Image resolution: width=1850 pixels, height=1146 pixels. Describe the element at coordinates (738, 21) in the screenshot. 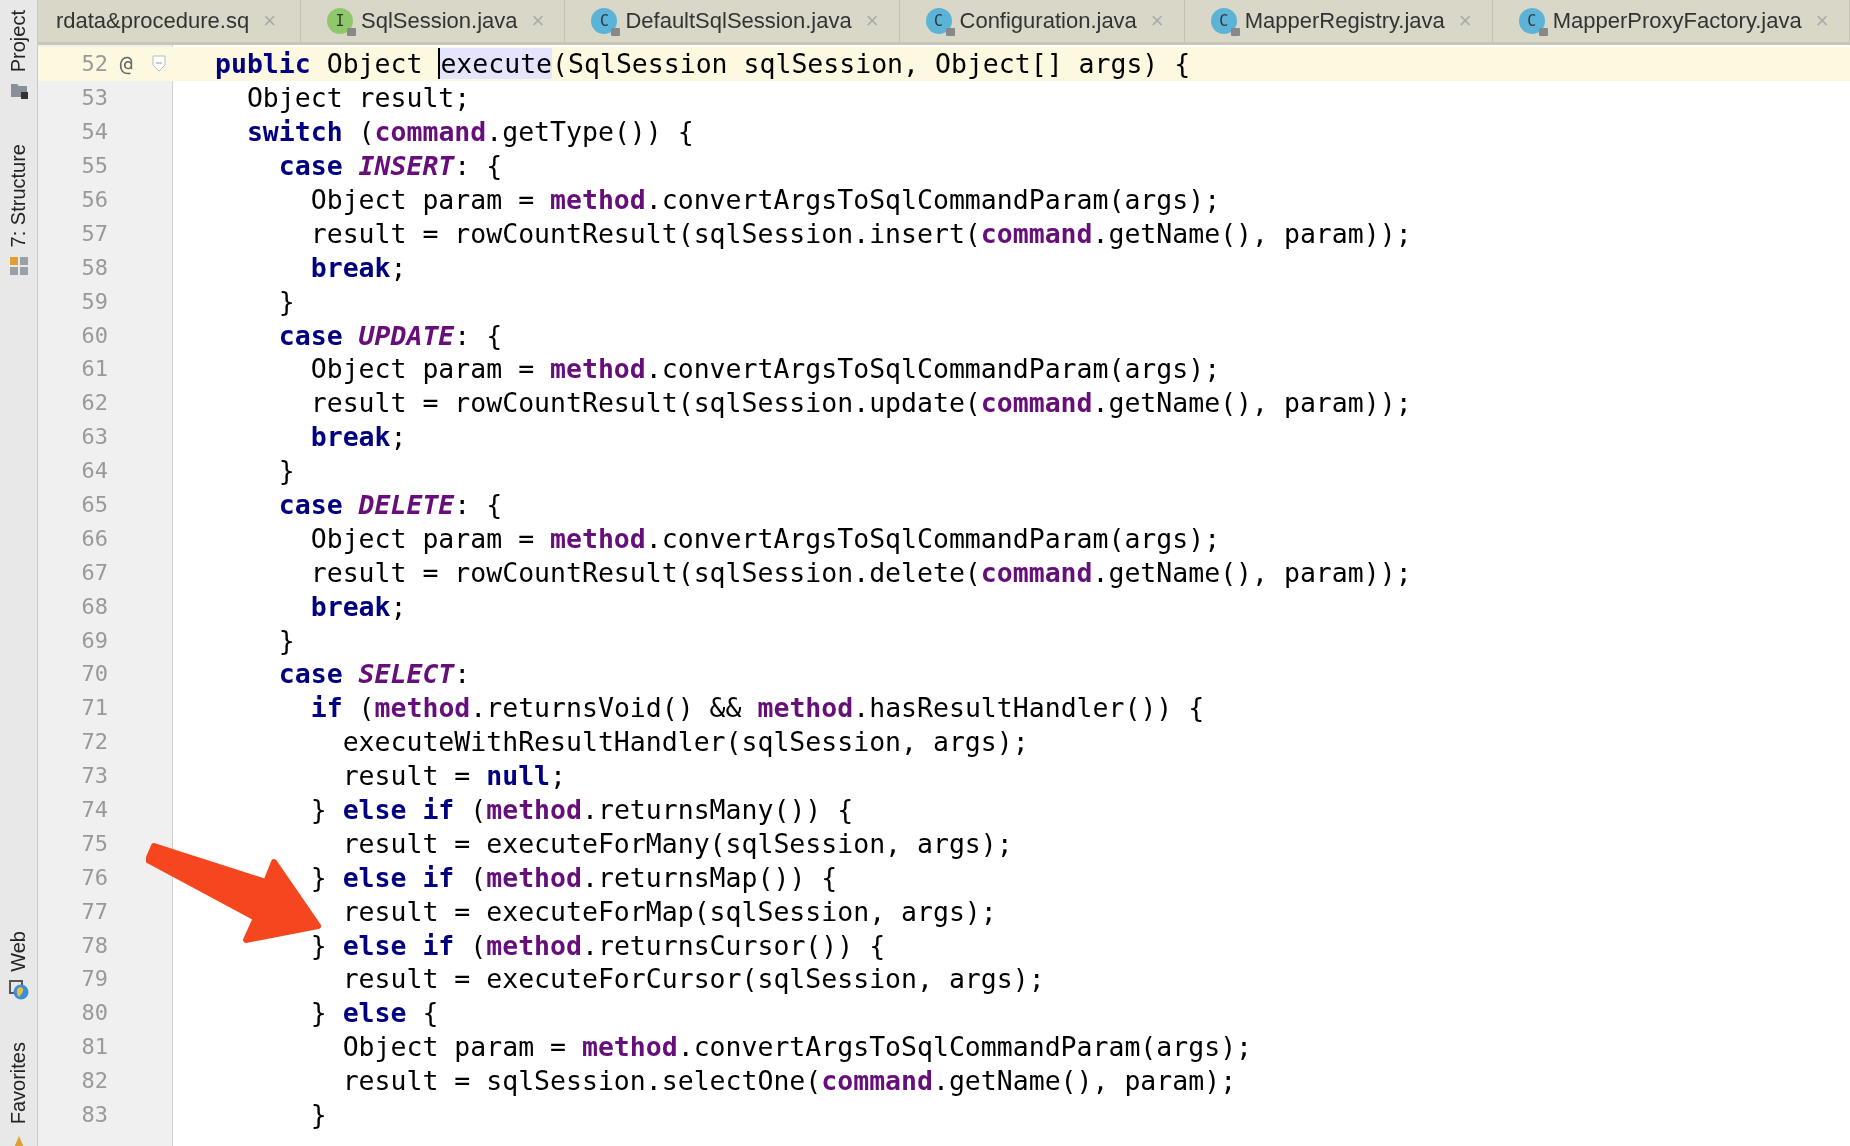

I see `tab-label: DefaultSqlSession.java` at that location.